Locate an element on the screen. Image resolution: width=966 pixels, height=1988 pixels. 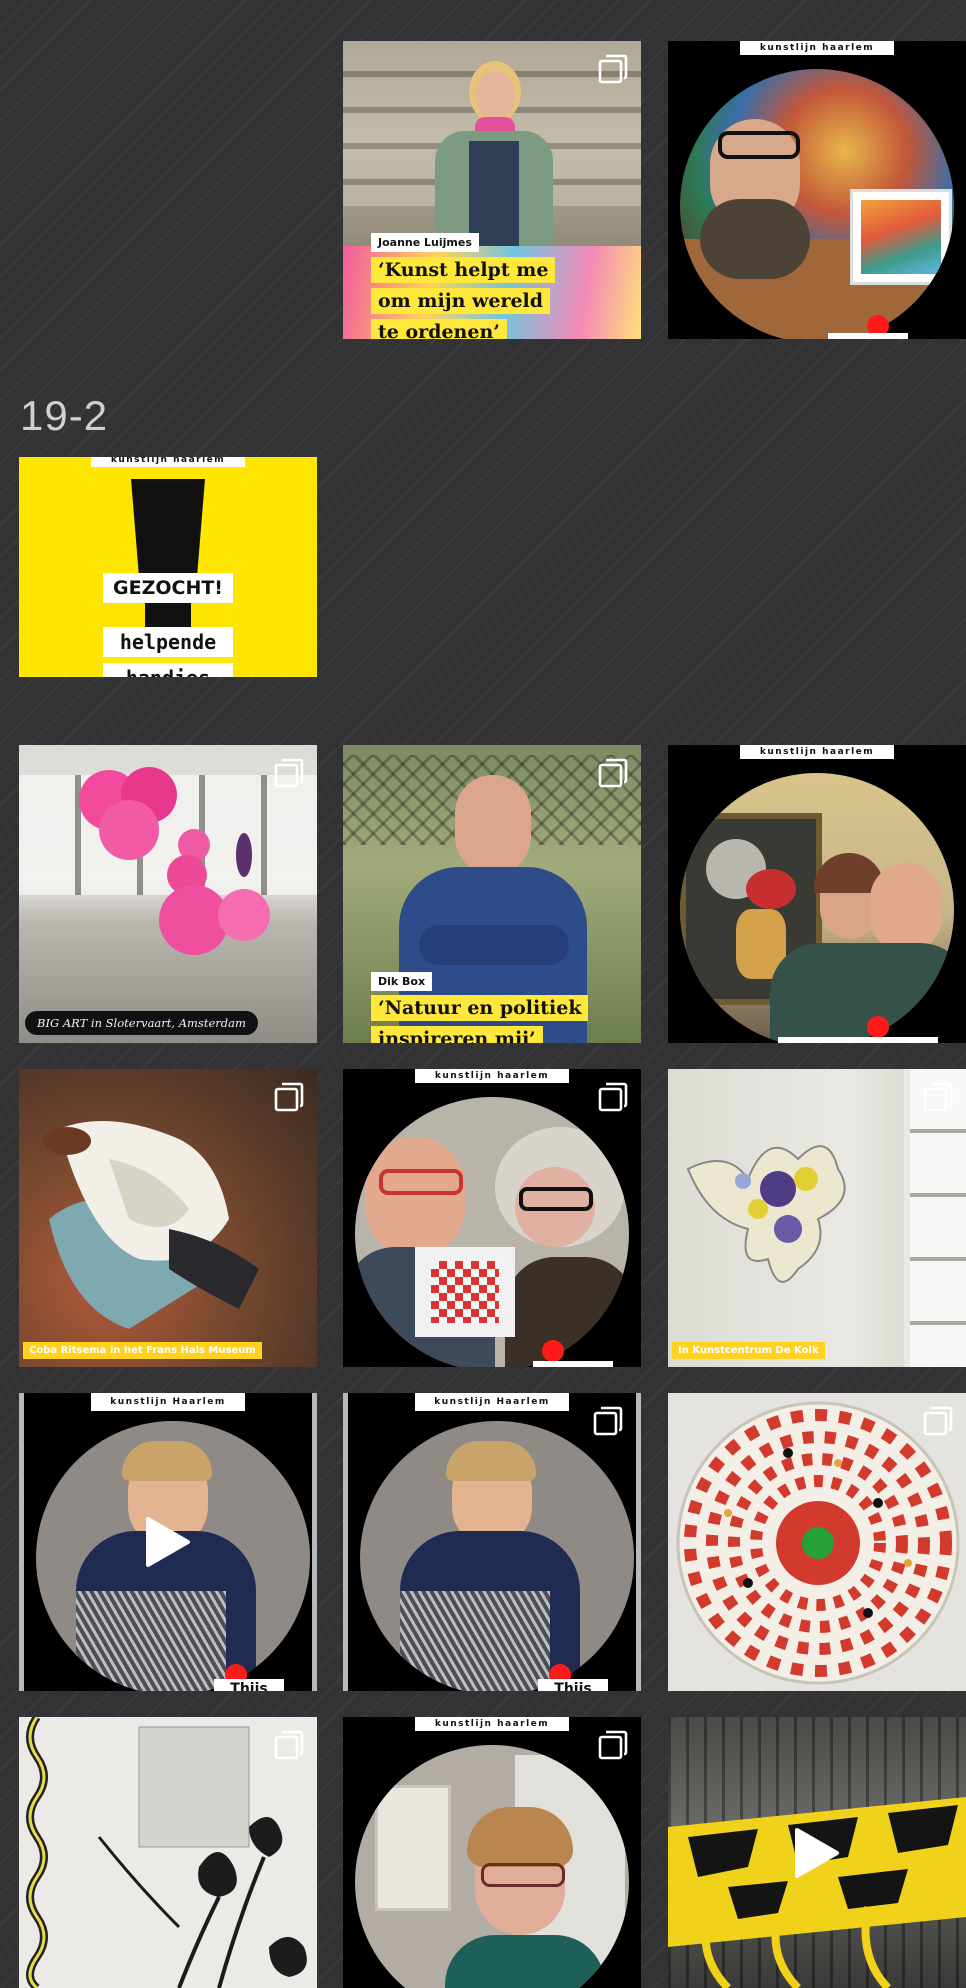
quote-line-2: inspireren mij’ is located at coordinates (457, 1034).